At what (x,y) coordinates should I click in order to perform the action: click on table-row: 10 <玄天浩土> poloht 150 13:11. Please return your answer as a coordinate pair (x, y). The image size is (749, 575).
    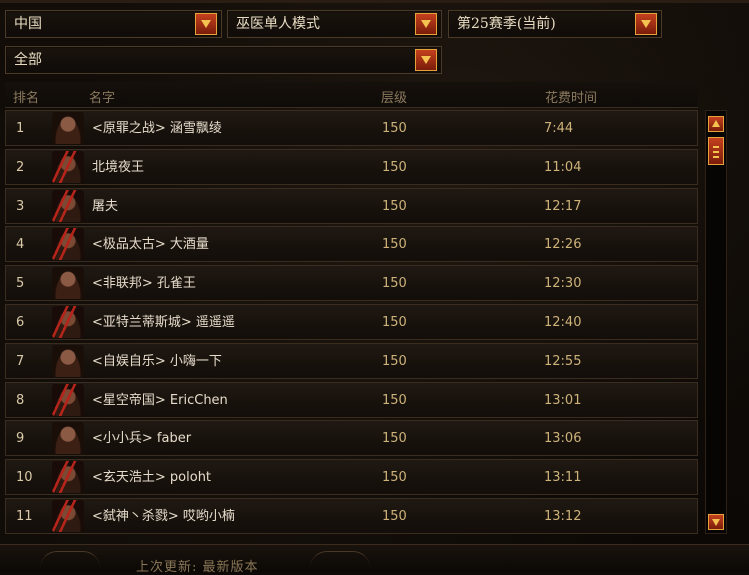
    Looking at the image, I should click on (351, 477).